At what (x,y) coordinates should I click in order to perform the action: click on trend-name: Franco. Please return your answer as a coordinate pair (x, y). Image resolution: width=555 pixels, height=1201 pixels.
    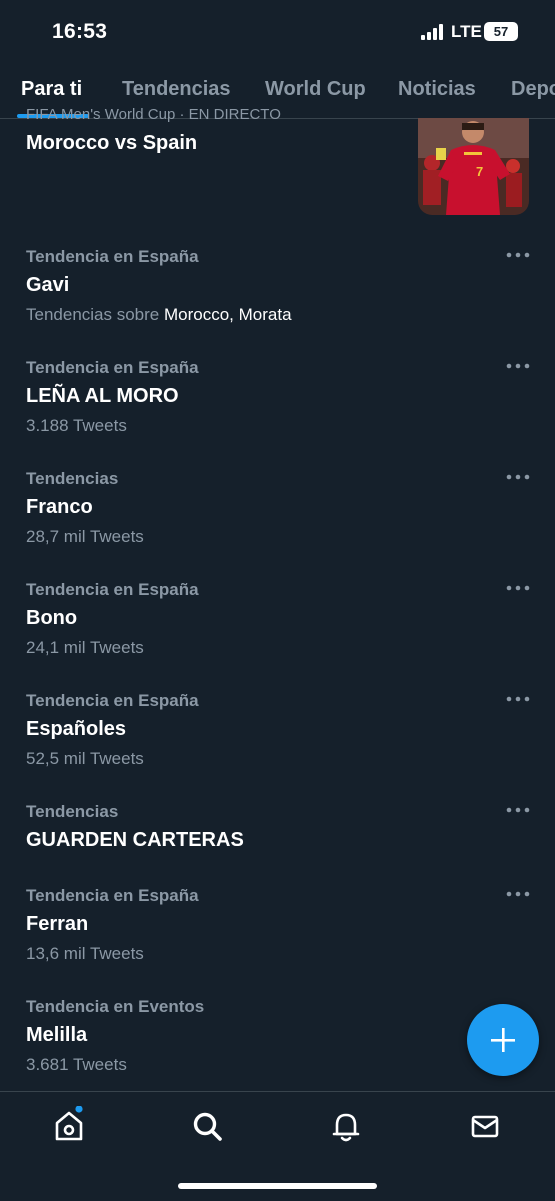
    Looking at the image, I should click on (59, 507).